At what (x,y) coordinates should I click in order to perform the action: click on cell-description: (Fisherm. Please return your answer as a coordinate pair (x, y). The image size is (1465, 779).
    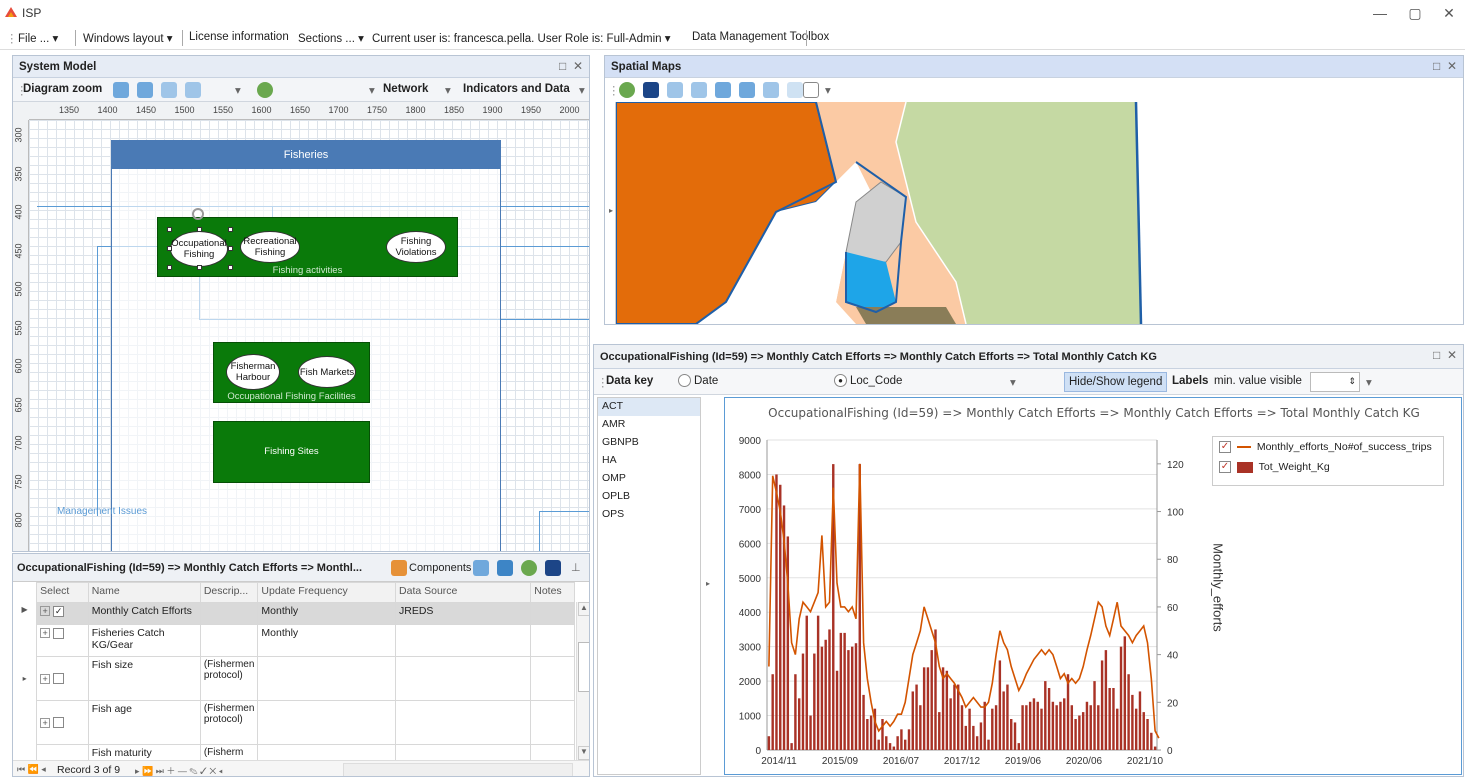
    Looking at the image, I should click on (229, 752).